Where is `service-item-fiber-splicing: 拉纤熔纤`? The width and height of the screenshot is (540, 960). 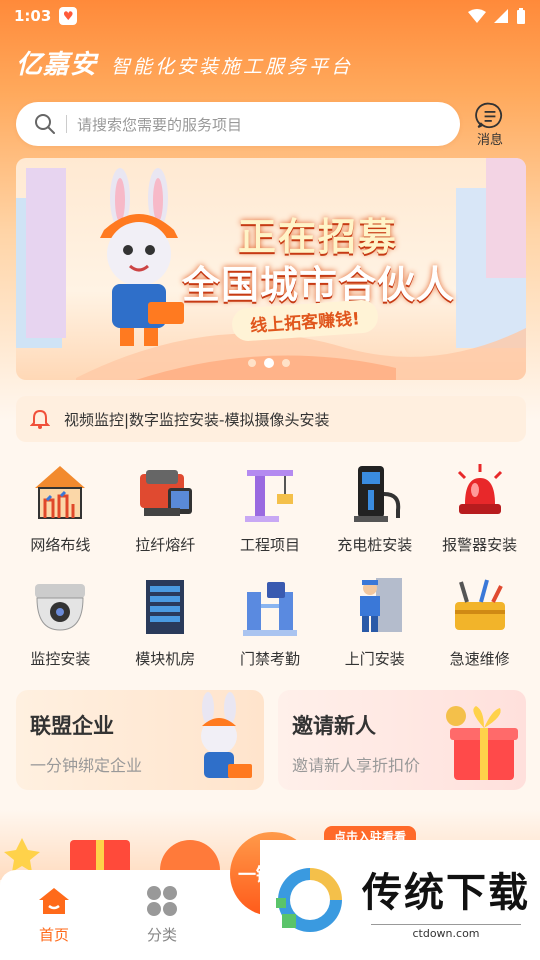 service-item-fiber-splicing: 拉纤熔纤 is located at coordinates (165, 513).